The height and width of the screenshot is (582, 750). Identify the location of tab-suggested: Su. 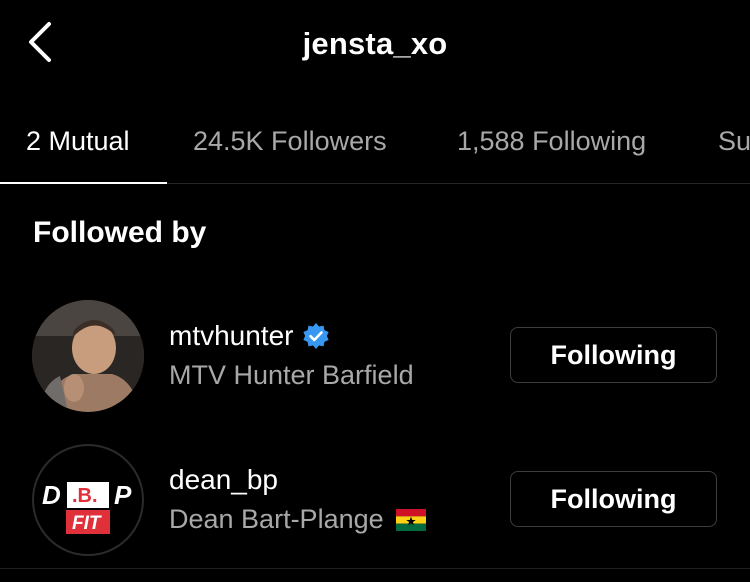
(734, 141).